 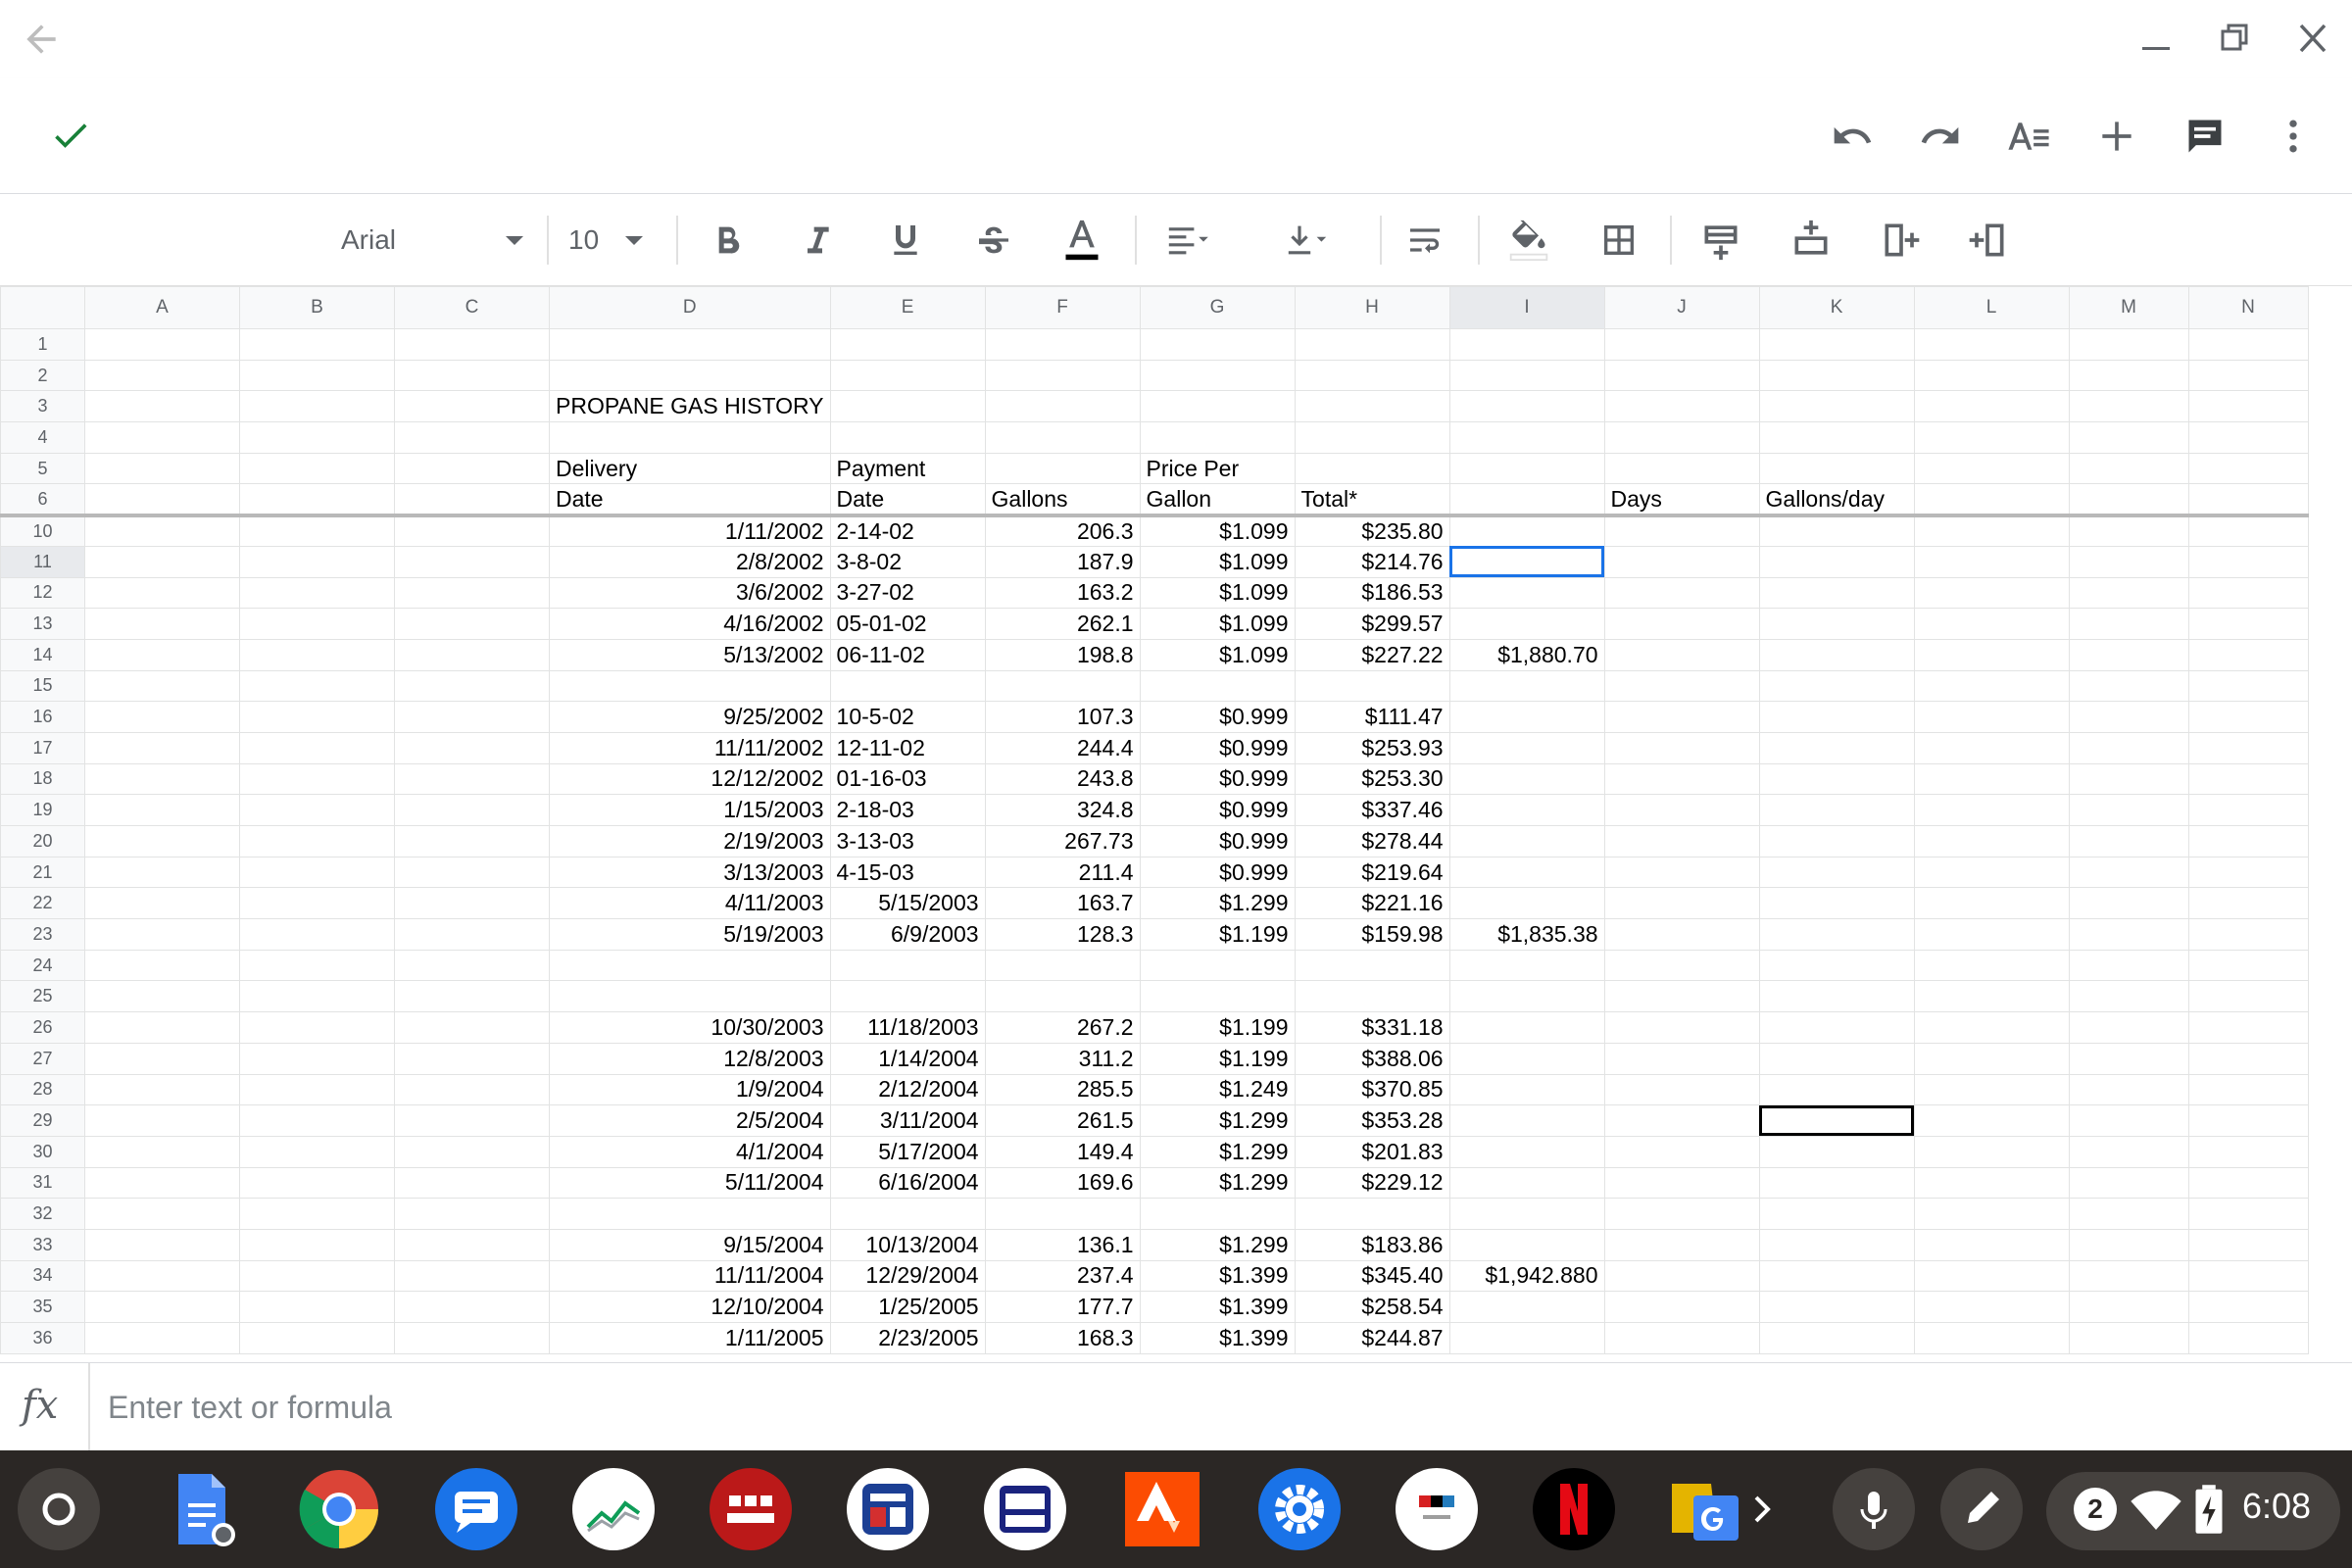 I want to click on cell-l5, so click(x=1991, y=468).